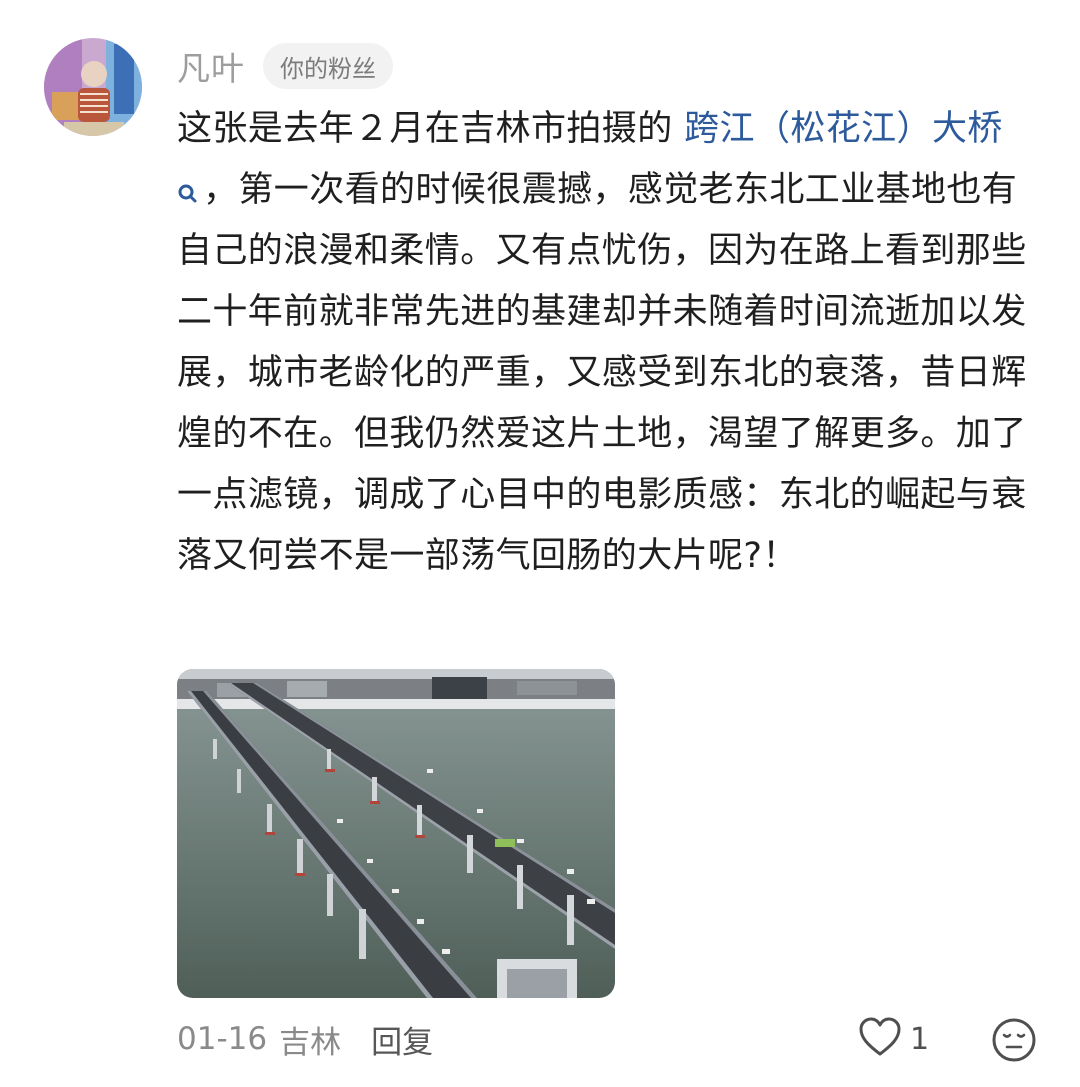 This screenshot has height=1087, width=1080. Describe the element at coordinates (402, 1039) in the screenshot. I see `reply-button: 回复` at that location.